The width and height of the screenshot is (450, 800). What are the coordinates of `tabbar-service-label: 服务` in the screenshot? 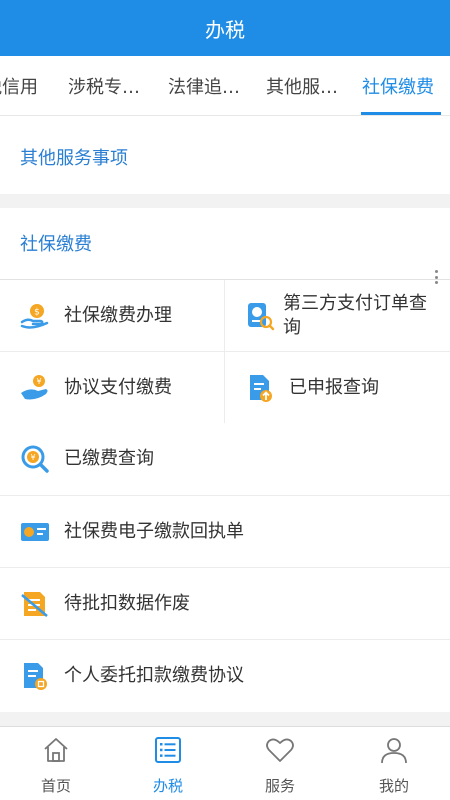 It's located at (279, 786).